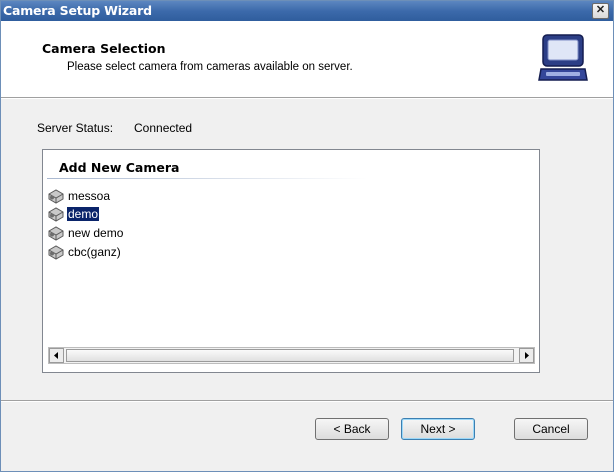 This screenshot has width=614, height=472. I want to click on page-title: Camera Selection, so click(104, 48).